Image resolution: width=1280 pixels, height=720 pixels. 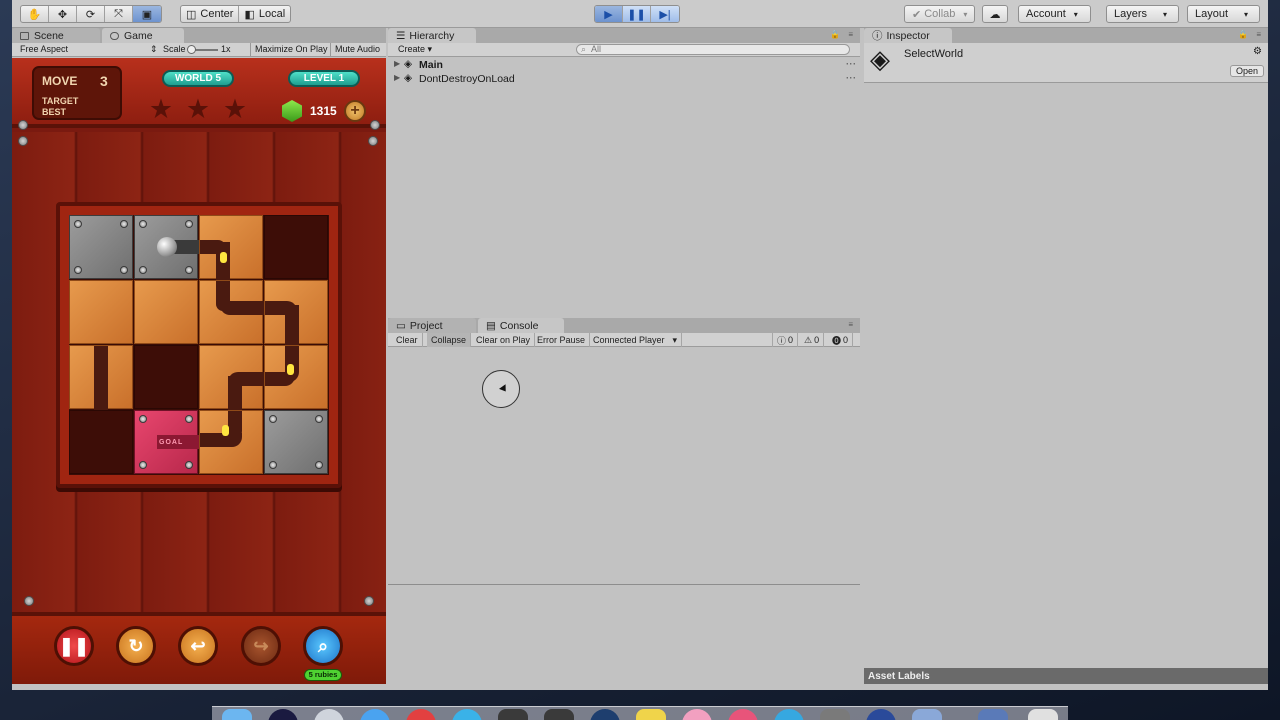 What do you see at coordinates (940, 14) in the screenshot?
I see `collab-button: ✔ Collab ▾` at bounding box center [940, 14].